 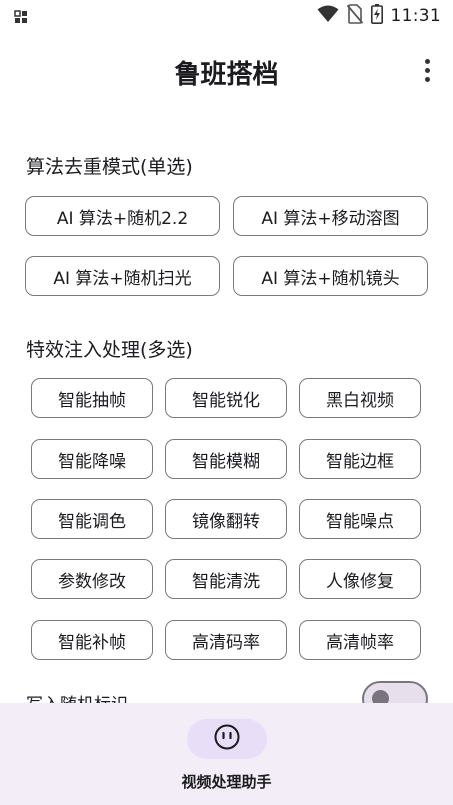 I want to click on status-bar: 11:31, so click(x=226, y=15).